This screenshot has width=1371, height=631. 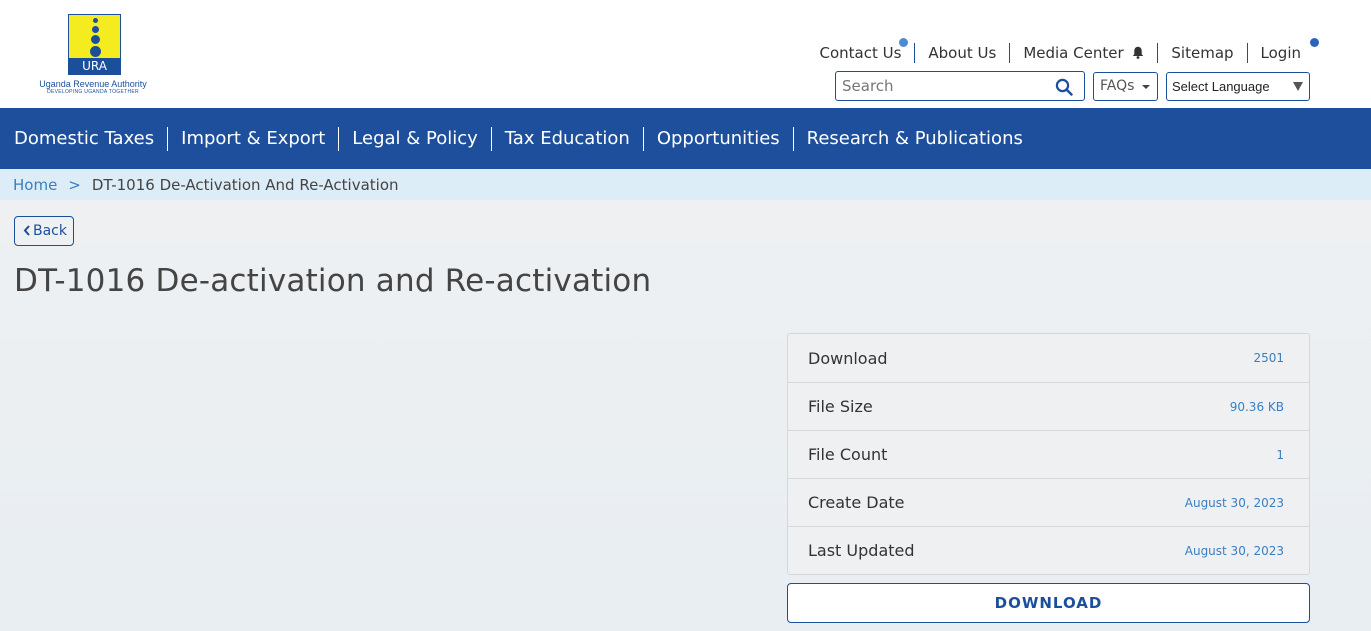 I want to click on bell-icon, so click(x=1138, y=52).